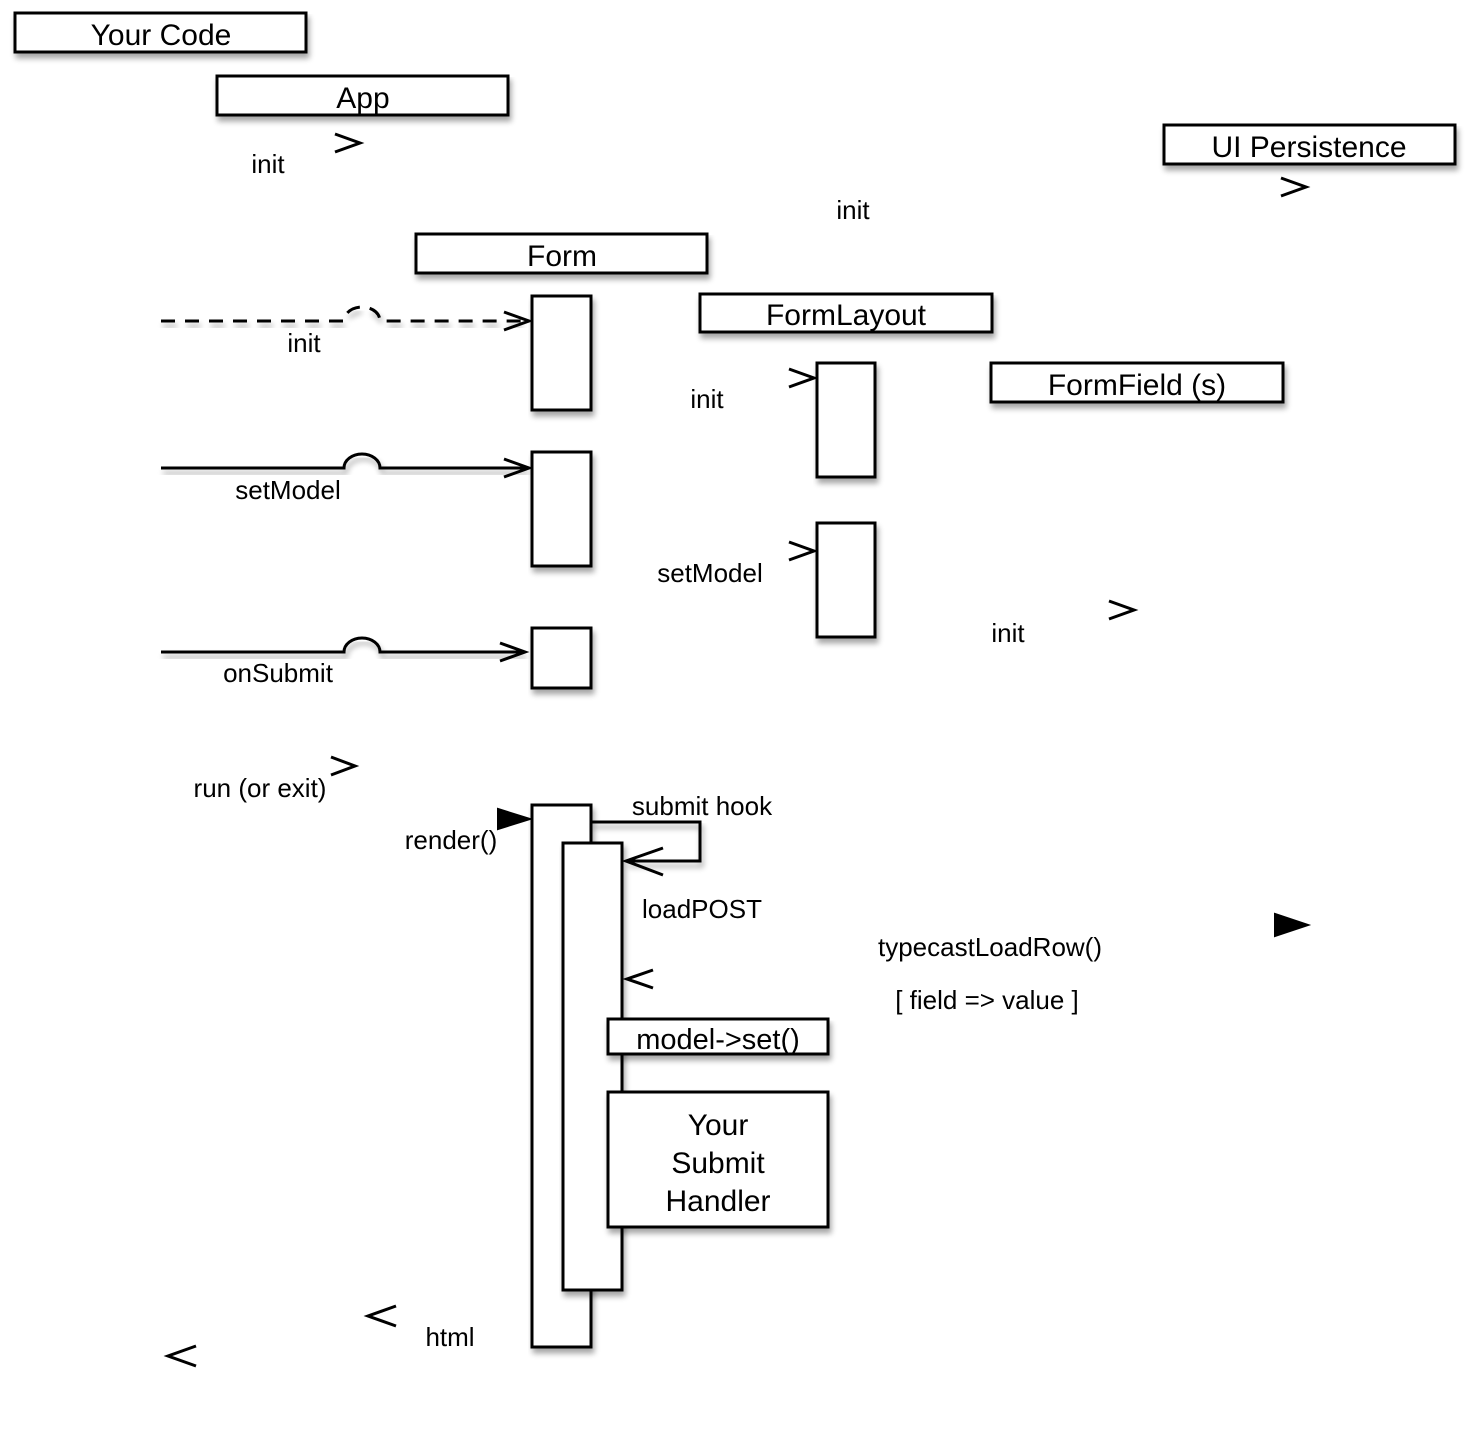 The height and width of the screenshot is (1430, 1480). Describe the element at coordinates (263, 1356) in the screenshot. I see `message-return-your-code` at that location.